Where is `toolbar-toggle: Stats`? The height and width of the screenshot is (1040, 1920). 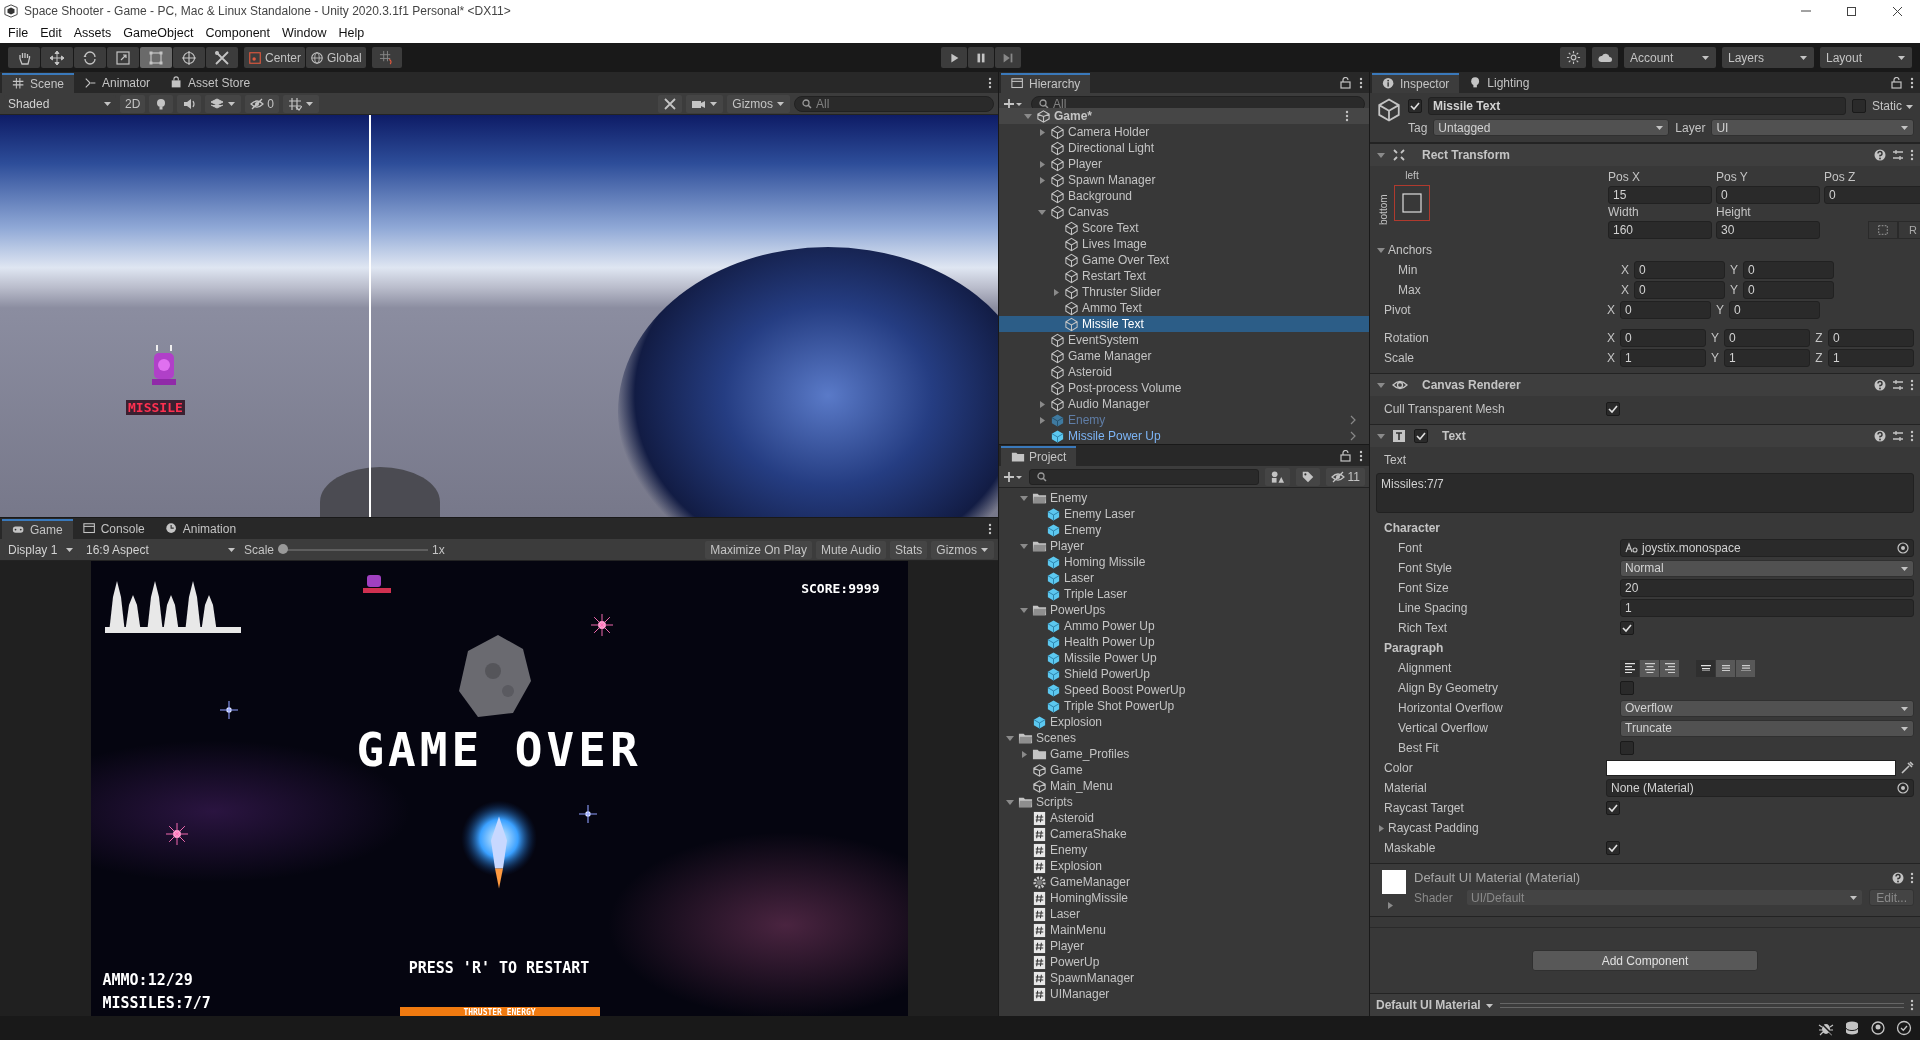
toolbar-toggle: Stats is located at coordinates (908, 549).